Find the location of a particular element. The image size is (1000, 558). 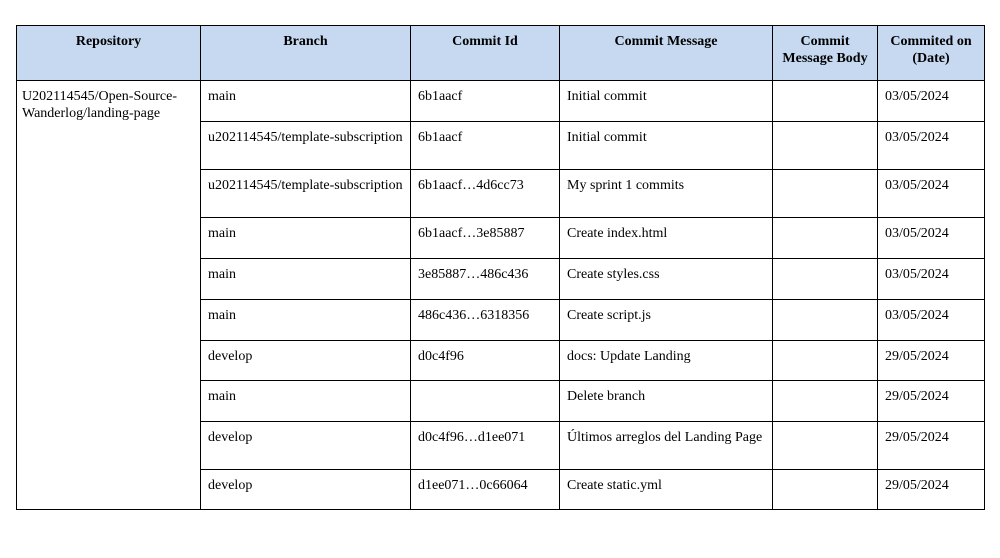

commit-message-cell: My sprint 1 commits is located at coordinates (666, 193).